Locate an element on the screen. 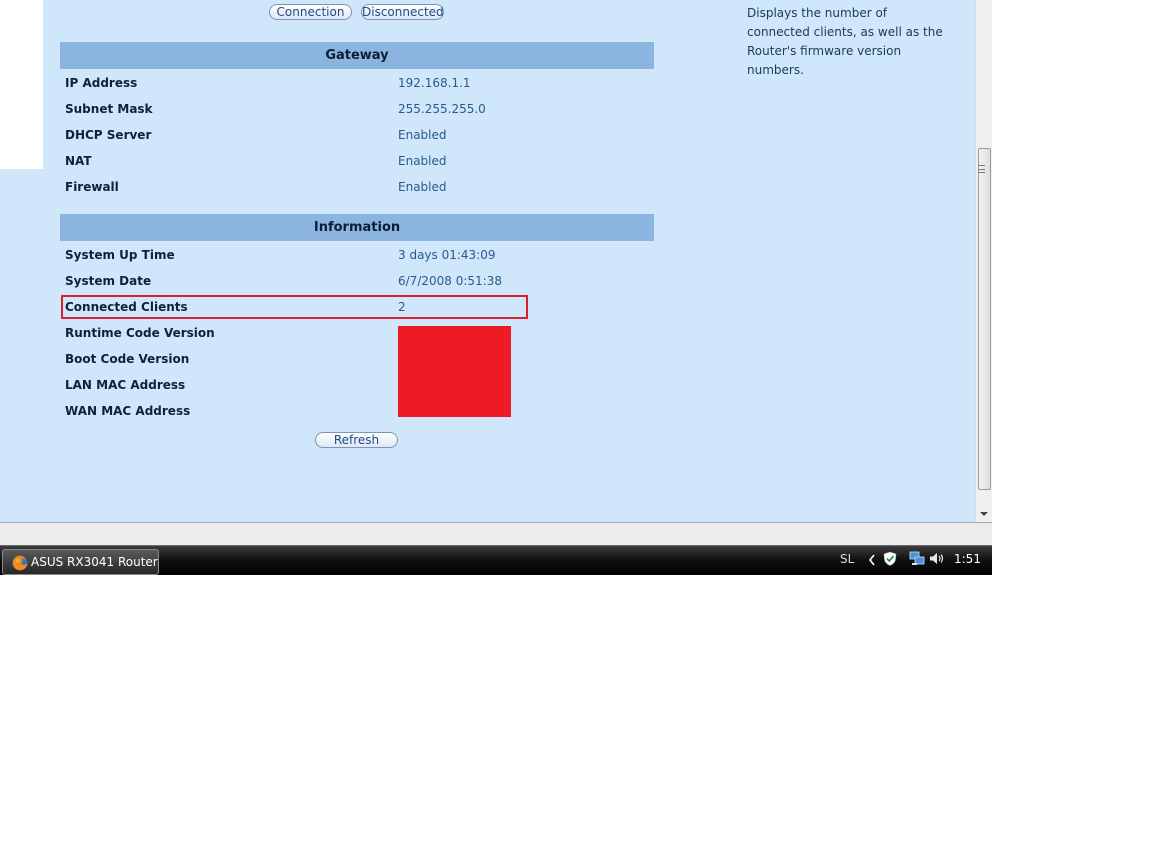 Image resolution: width=1152 pixels, height=864 pixels. system-date-value: 6/7/2008 0:51:38 is located at coordinates (450, 281).